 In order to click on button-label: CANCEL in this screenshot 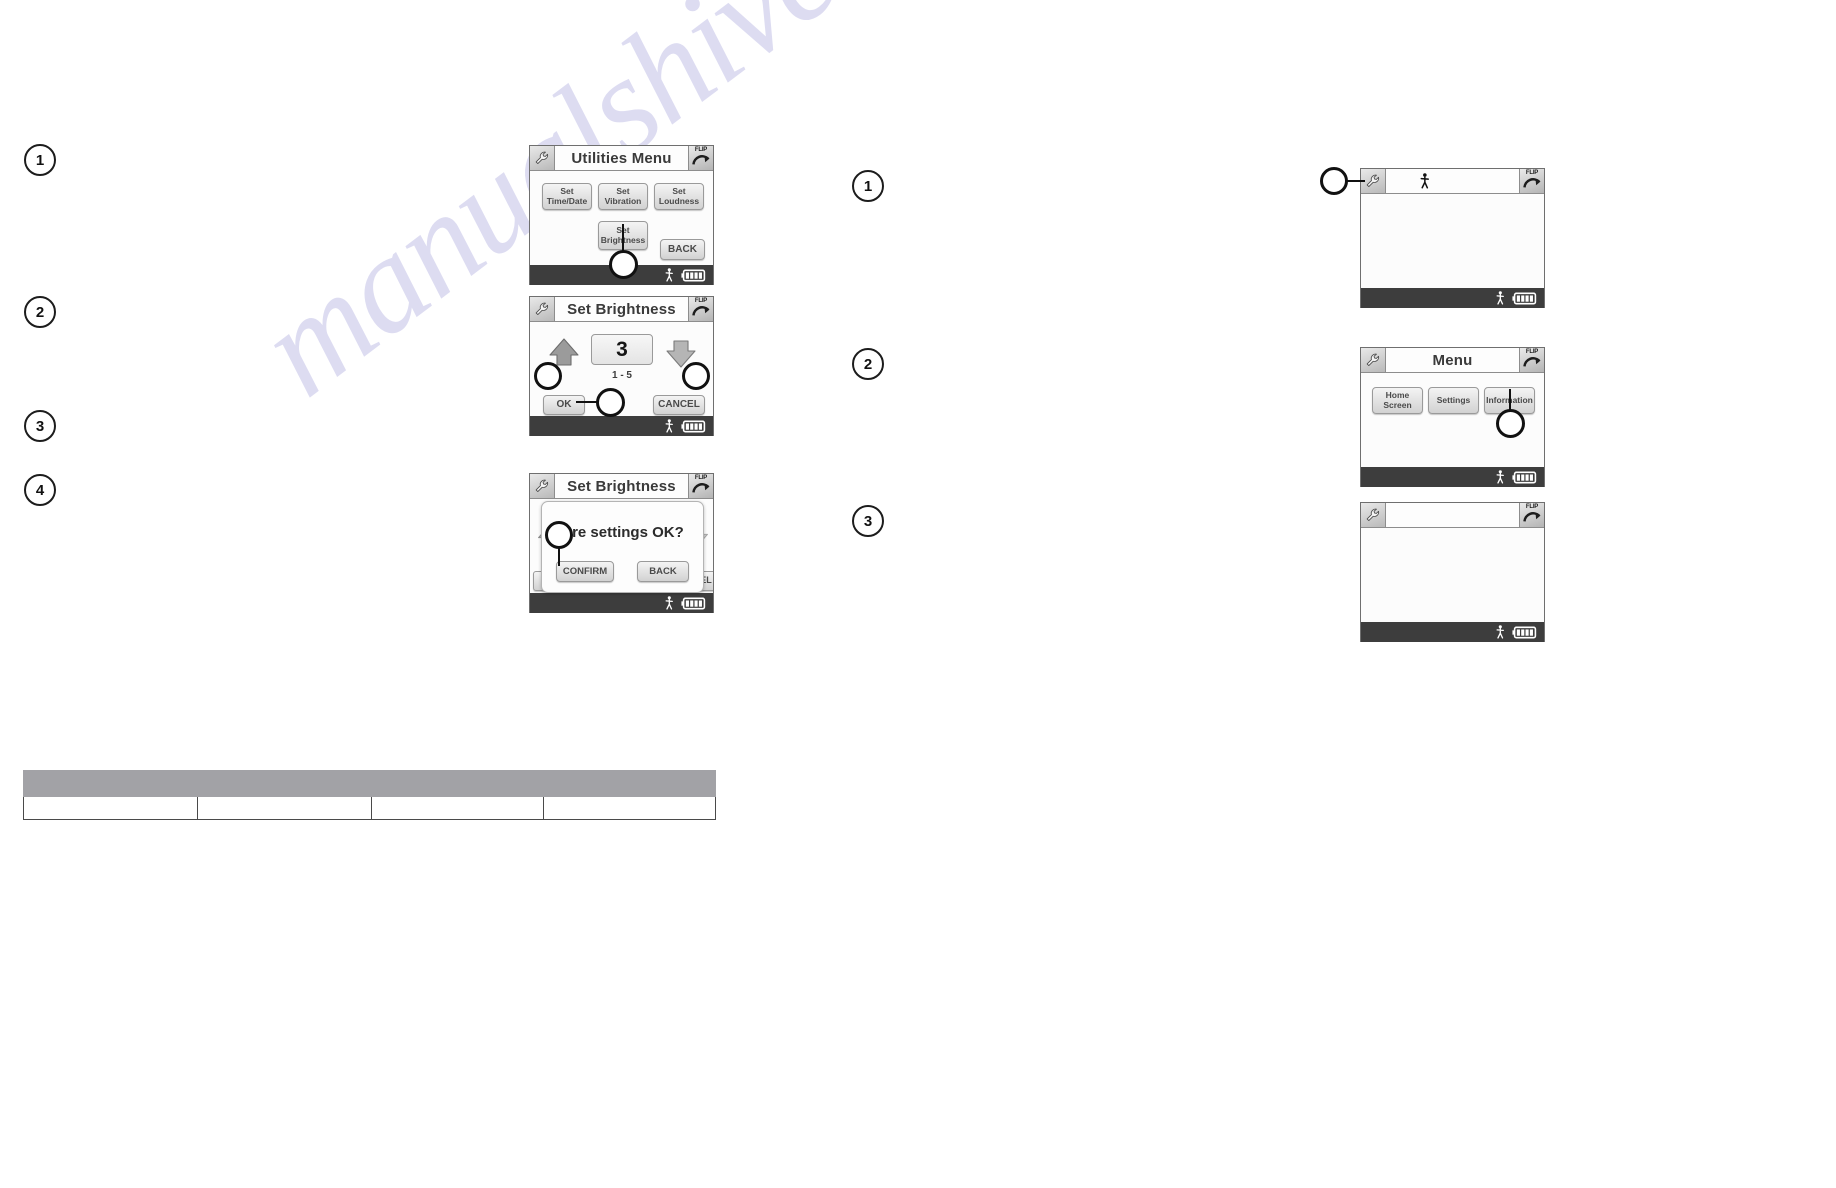, I will do `click(679, 405)`.